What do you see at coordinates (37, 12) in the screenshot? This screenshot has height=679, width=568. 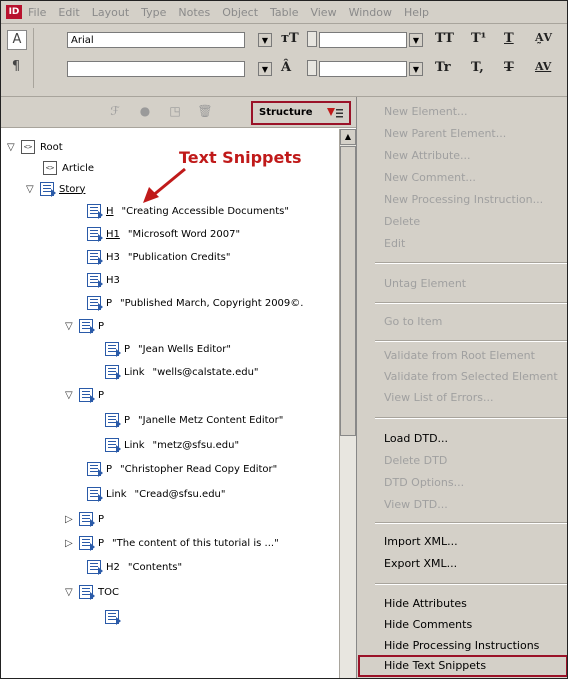 I see `menu-file: File` at bounding box center [37, 12].